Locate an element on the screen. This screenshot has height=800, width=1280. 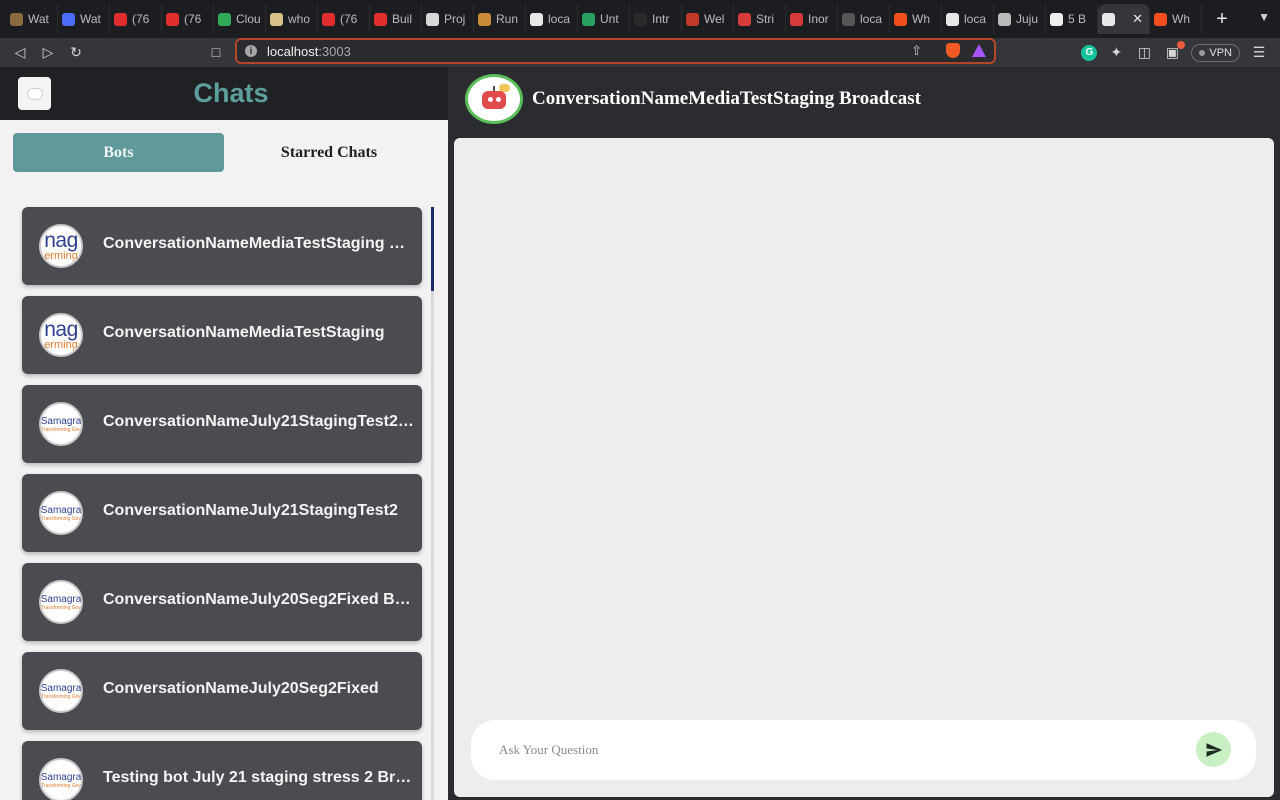
chat-list-scrollbar is located at coordinates (432, 503).